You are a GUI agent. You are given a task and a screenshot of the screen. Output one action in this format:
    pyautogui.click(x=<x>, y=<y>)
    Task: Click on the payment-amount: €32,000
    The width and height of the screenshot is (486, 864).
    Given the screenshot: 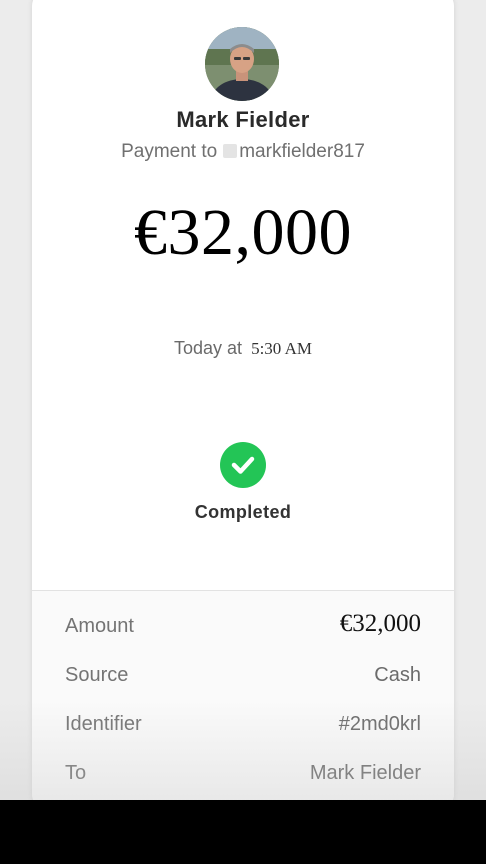 What is the action you would take?
    pyautogui.click(x=243, y=232)
    